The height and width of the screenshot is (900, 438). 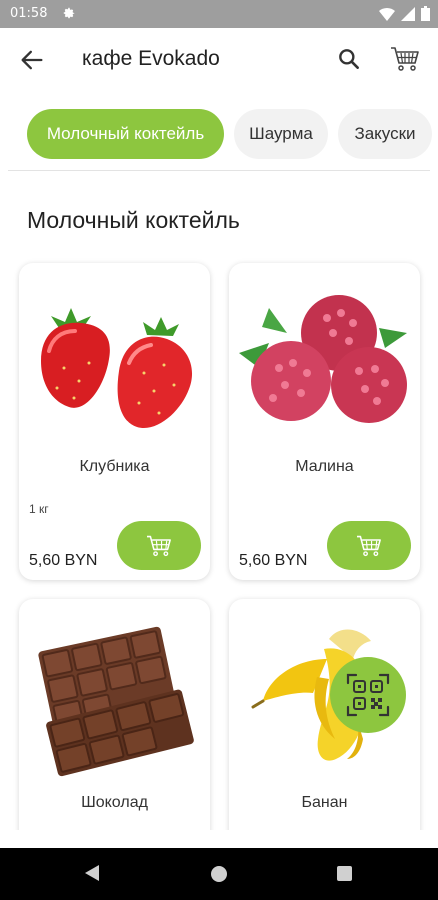 What do you see at coordinates (324, 802) in the screenshot?
I see `product-name: Банан` at bounding box center [324, 802].